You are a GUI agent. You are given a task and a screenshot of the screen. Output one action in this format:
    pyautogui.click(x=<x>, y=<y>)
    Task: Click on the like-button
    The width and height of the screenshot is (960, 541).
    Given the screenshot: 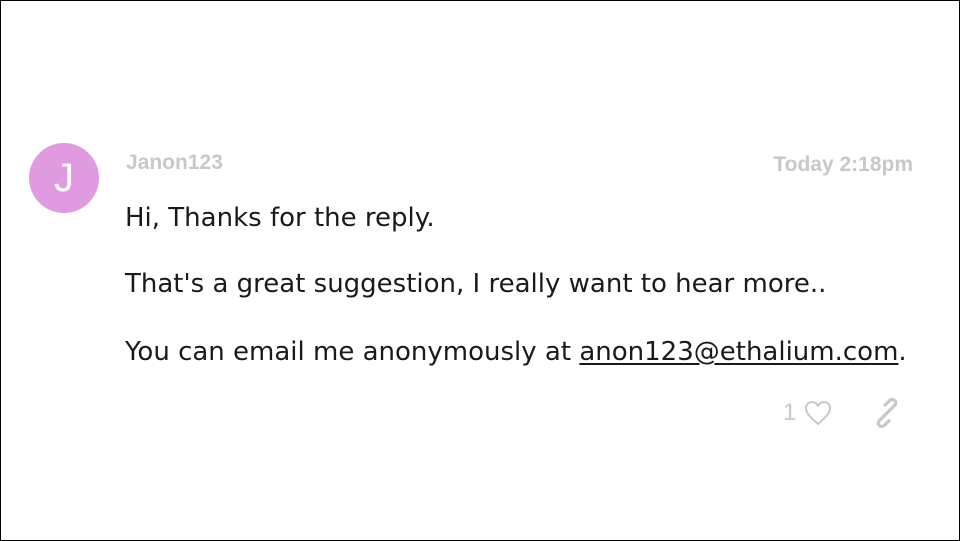 What is the action you would take?
    pyautogui.click(x=820, y=414)
    